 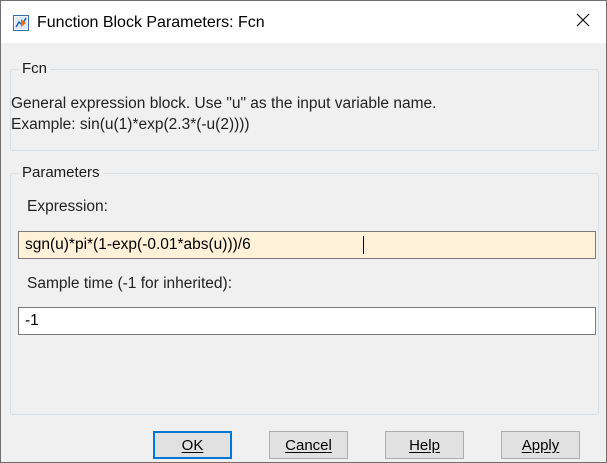 I want to click on title-bar: Function Block Parameters: Fcn, so click(x=303, y=22).